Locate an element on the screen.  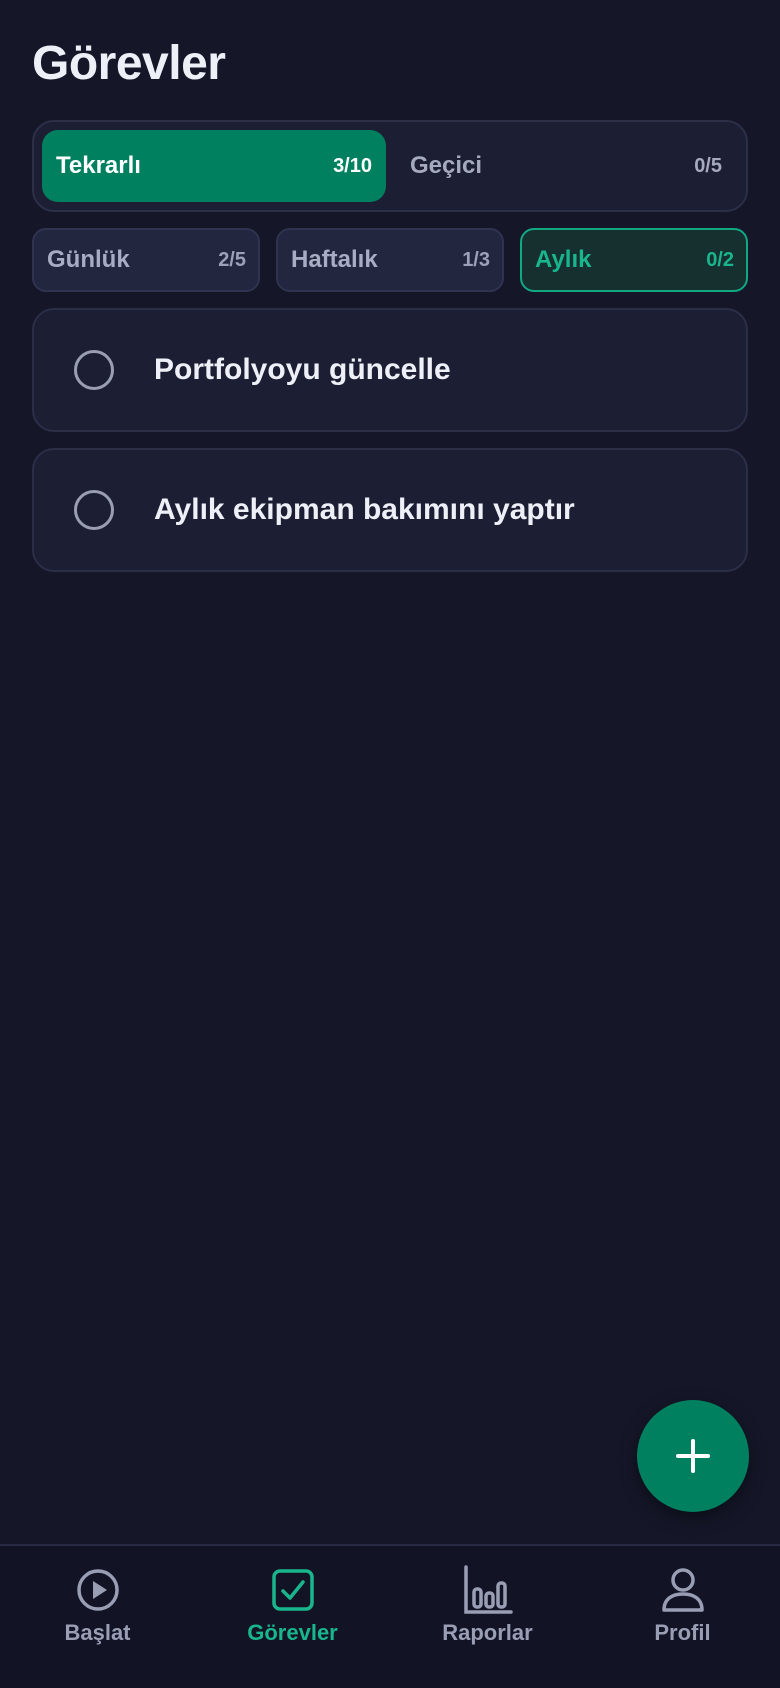
tab-recurring-count: 3/10 is located at coordinates (352, 165).